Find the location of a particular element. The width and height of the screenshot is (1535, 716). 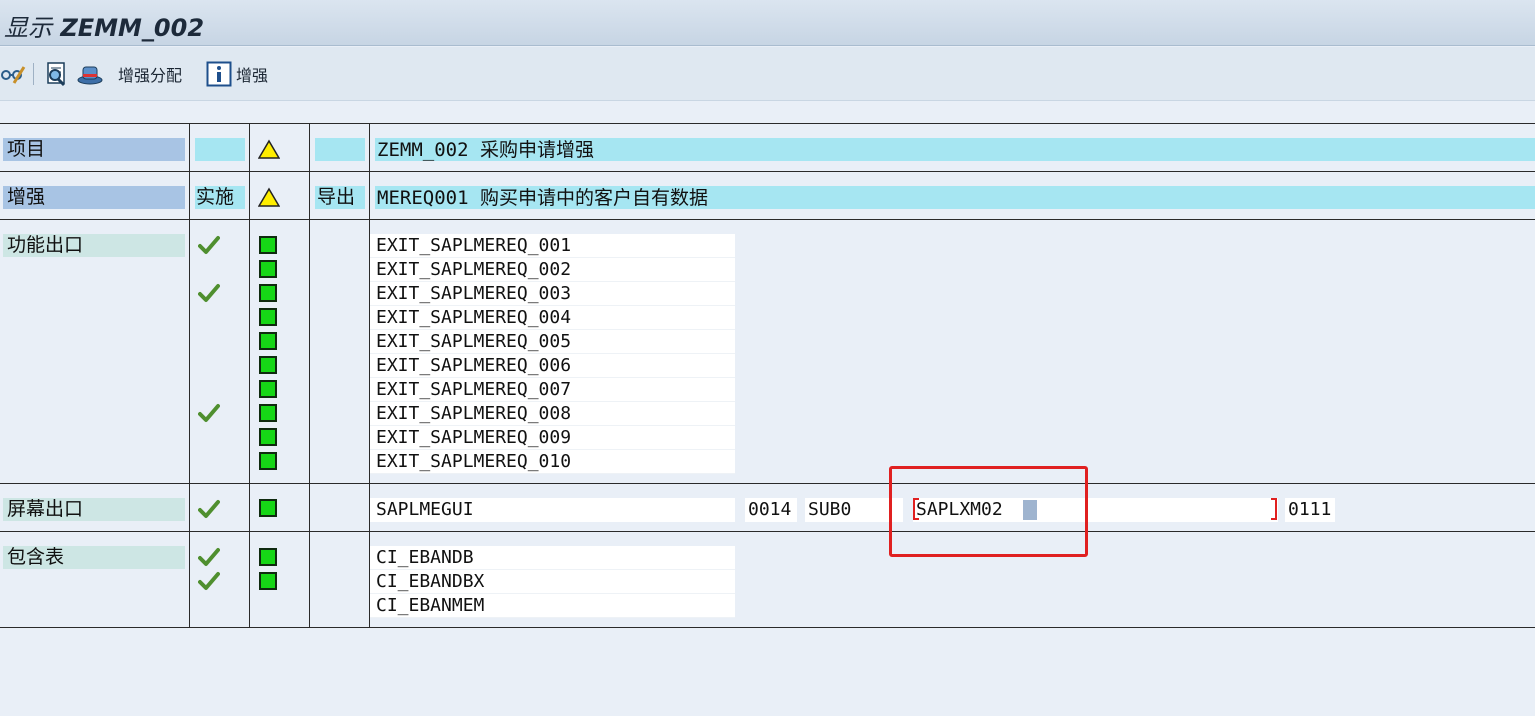

include-table-item: CI_EBANDB is located at coordinates (552, 558).